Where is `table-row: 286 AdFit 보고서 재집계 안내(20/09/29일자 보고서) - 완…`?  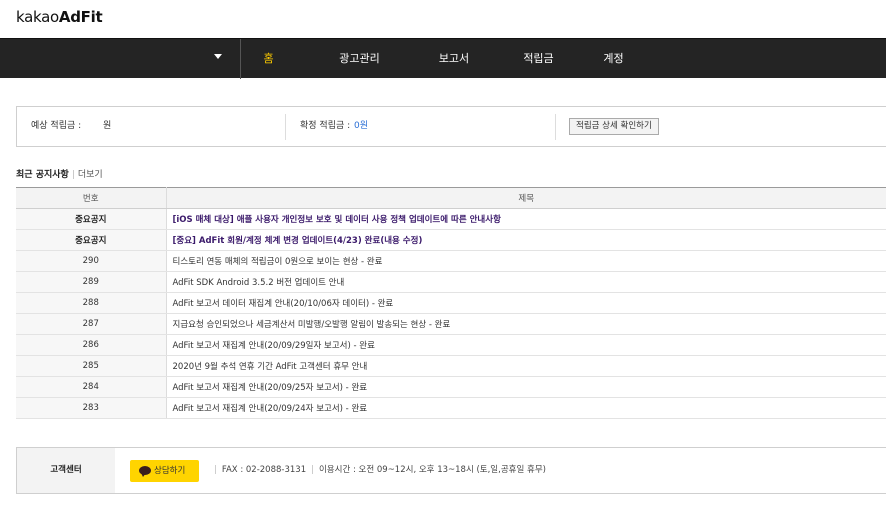 table-row: 286 AdFit 보고서 재집계 안내(20/09/29일자 보고서) - 완… is located at coordinates (451, 345).